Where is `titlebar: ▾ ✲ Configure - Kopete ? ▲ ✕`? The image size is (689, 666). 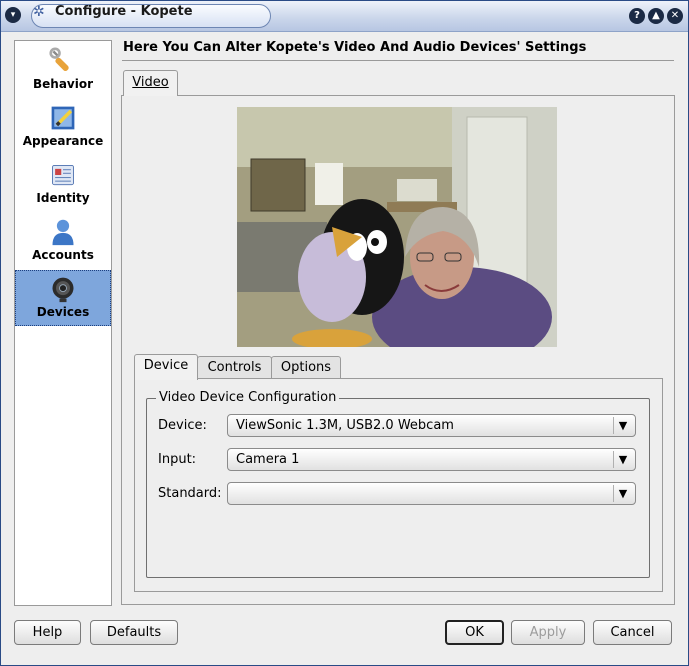
titlebar: ▾ ✲ Configure - Kopete ? ▲ ✕ is located at coordinates (344, 16).